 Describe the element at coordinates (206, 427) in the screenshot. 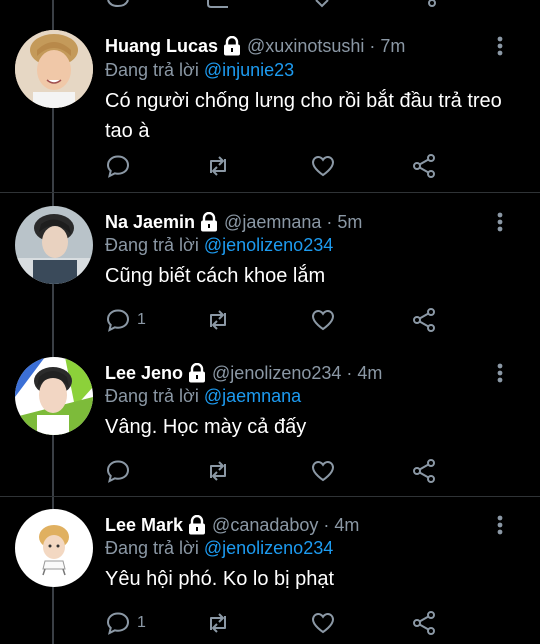

I see `tweet-text: Vâng. Học mày cả đấy` at that location.